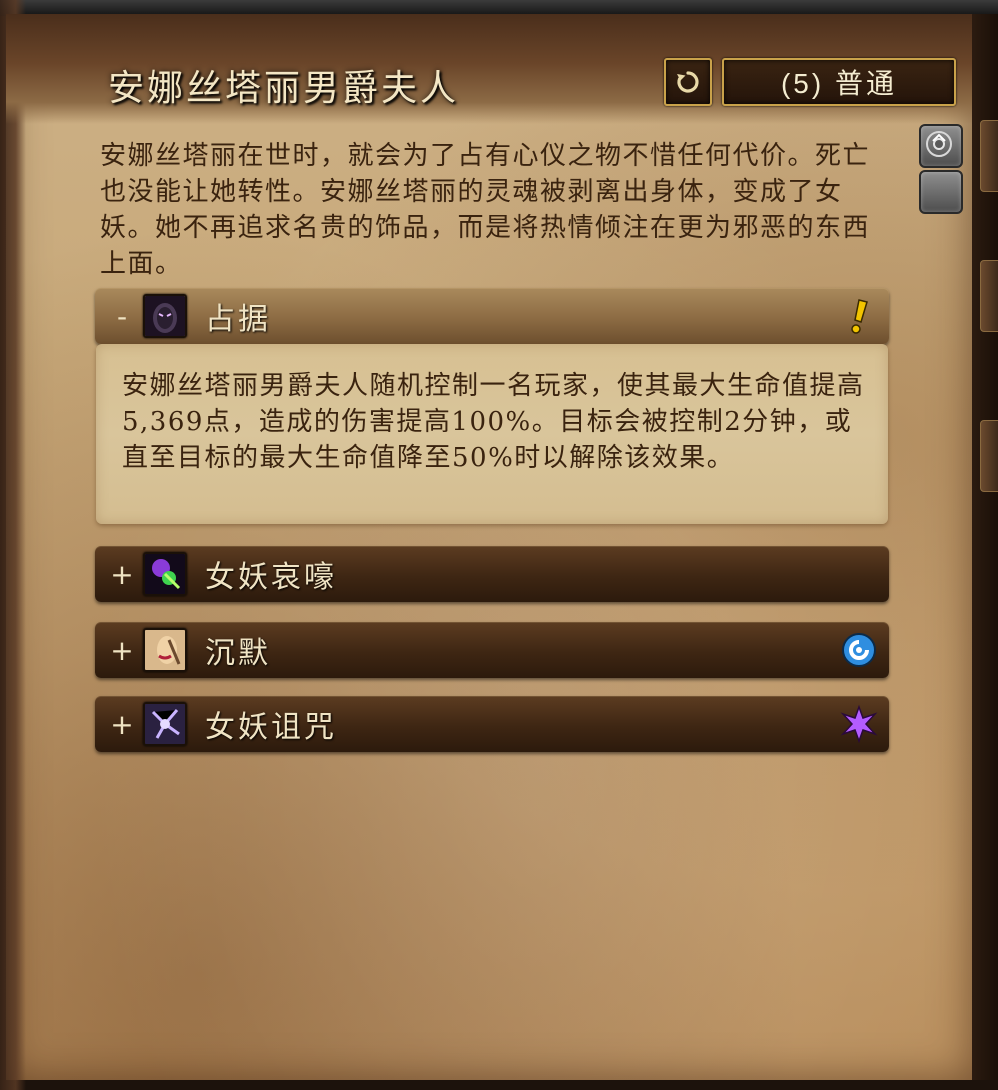 Image resolution: width=998 pixels, height=1090 pixels. I want to click on difficulty-label: (5) 普通, so click(838, 83).